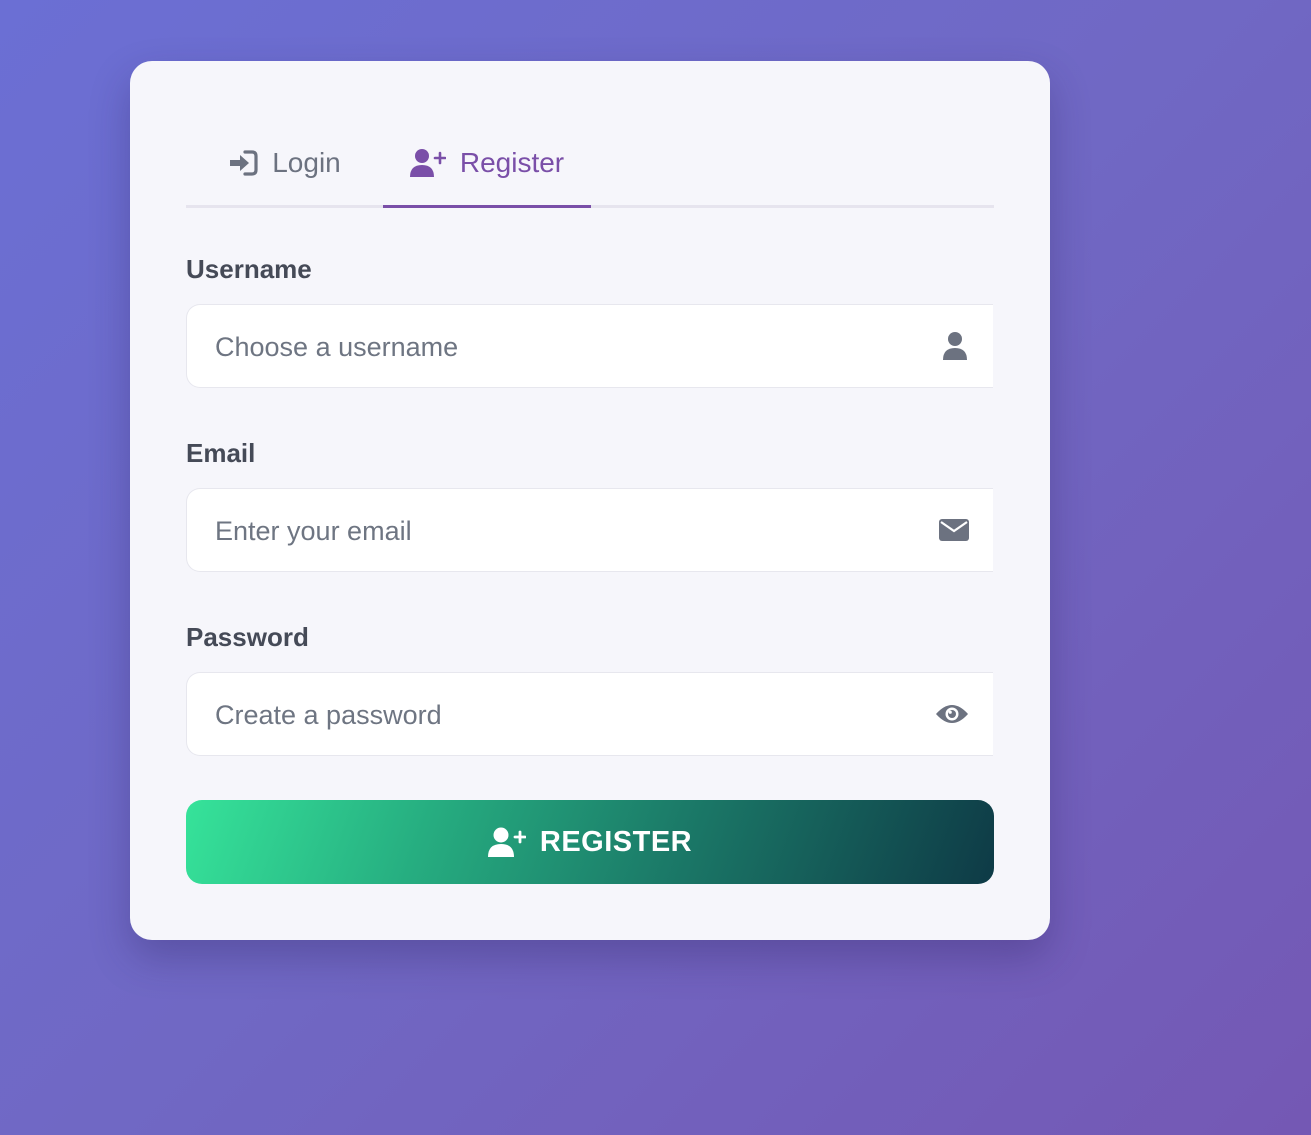 This screenshot has height=1135, width=1311. I want to click on email-field-wrapper, so click(589, 530).